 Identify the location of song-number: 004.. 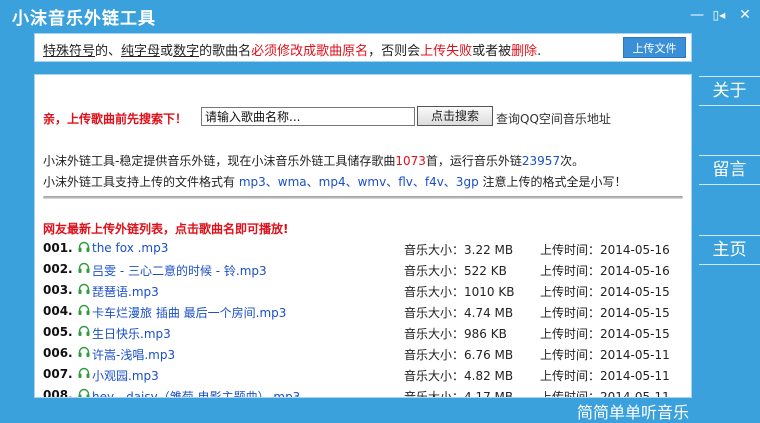
(58, 311).